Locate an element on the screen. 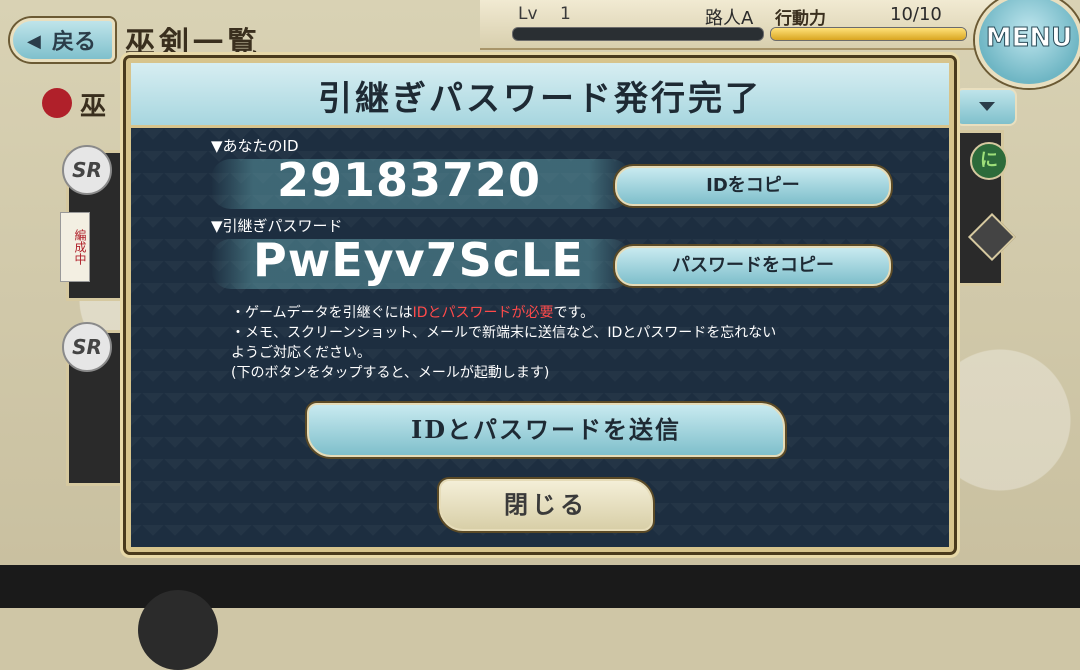 The height and width of the screenshot is (670, 1080). sort-dropdown is located at coordinates (986, 107).